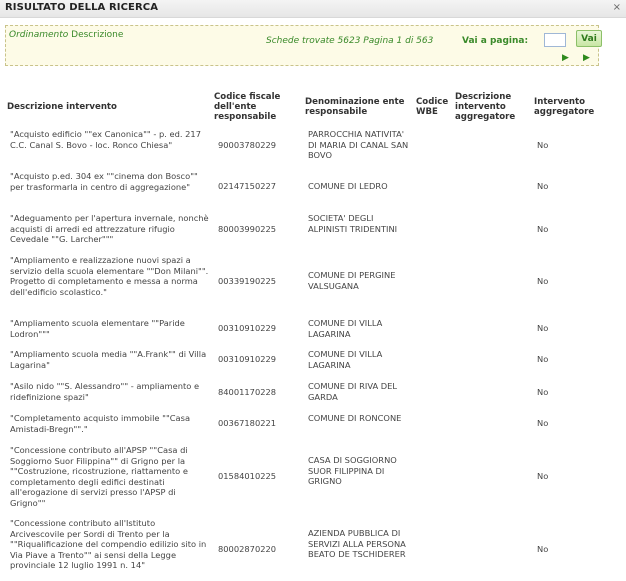 This screenshot has width=626, height=581. I want to click on table-row-codice-fiscale: 01584010225, so click(247, 476).